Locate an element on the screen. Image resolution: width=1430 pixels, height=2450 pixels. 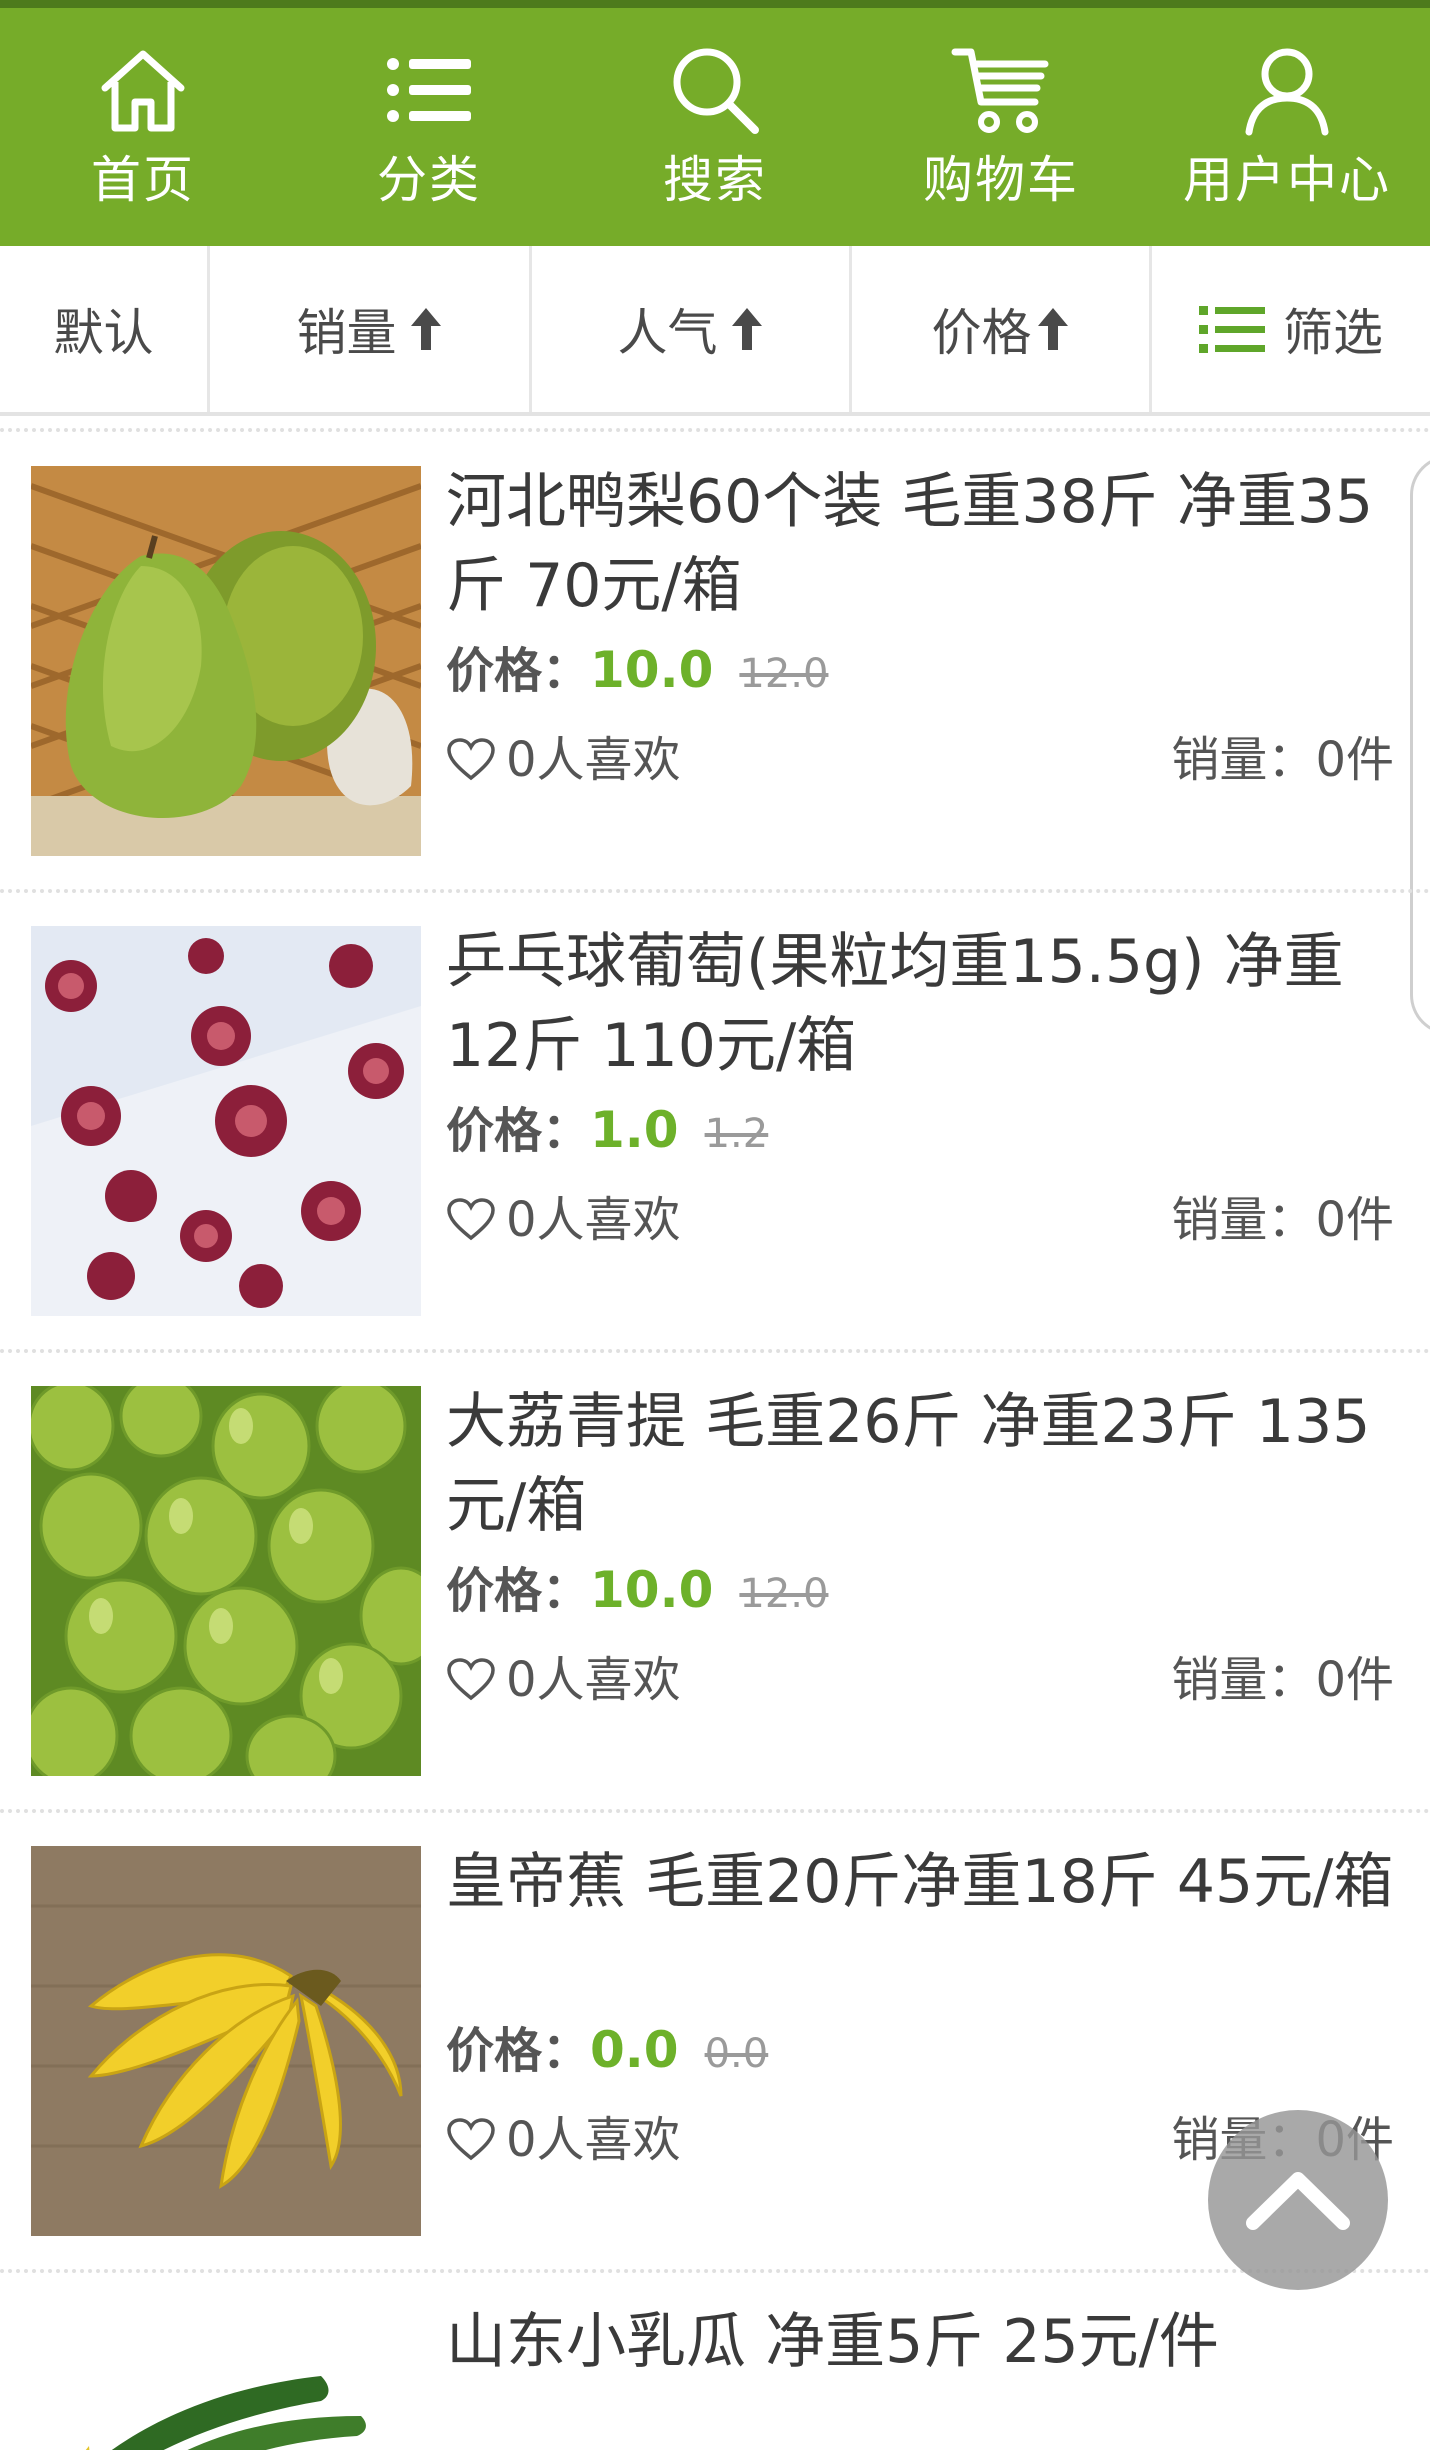
product-image-grape is located at coordinates (226, 1121).